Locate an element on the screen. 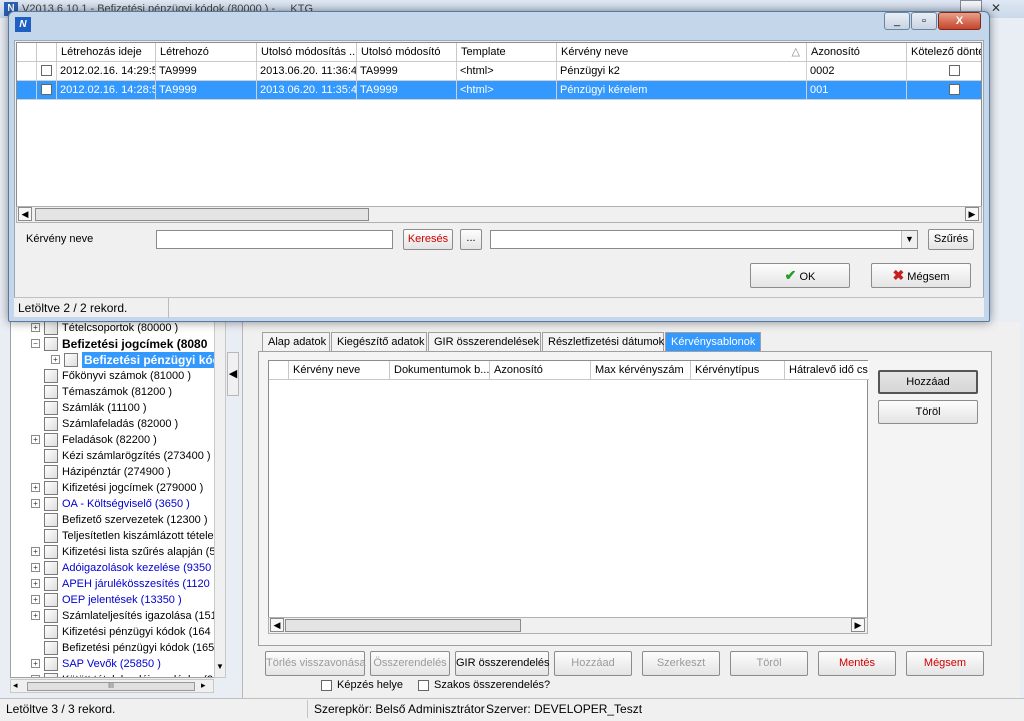 The height and width of the screenshot is (721, 1024). tree-item: Kézi számlarögzítés (273400 ) is located at coordinates (117, 456).